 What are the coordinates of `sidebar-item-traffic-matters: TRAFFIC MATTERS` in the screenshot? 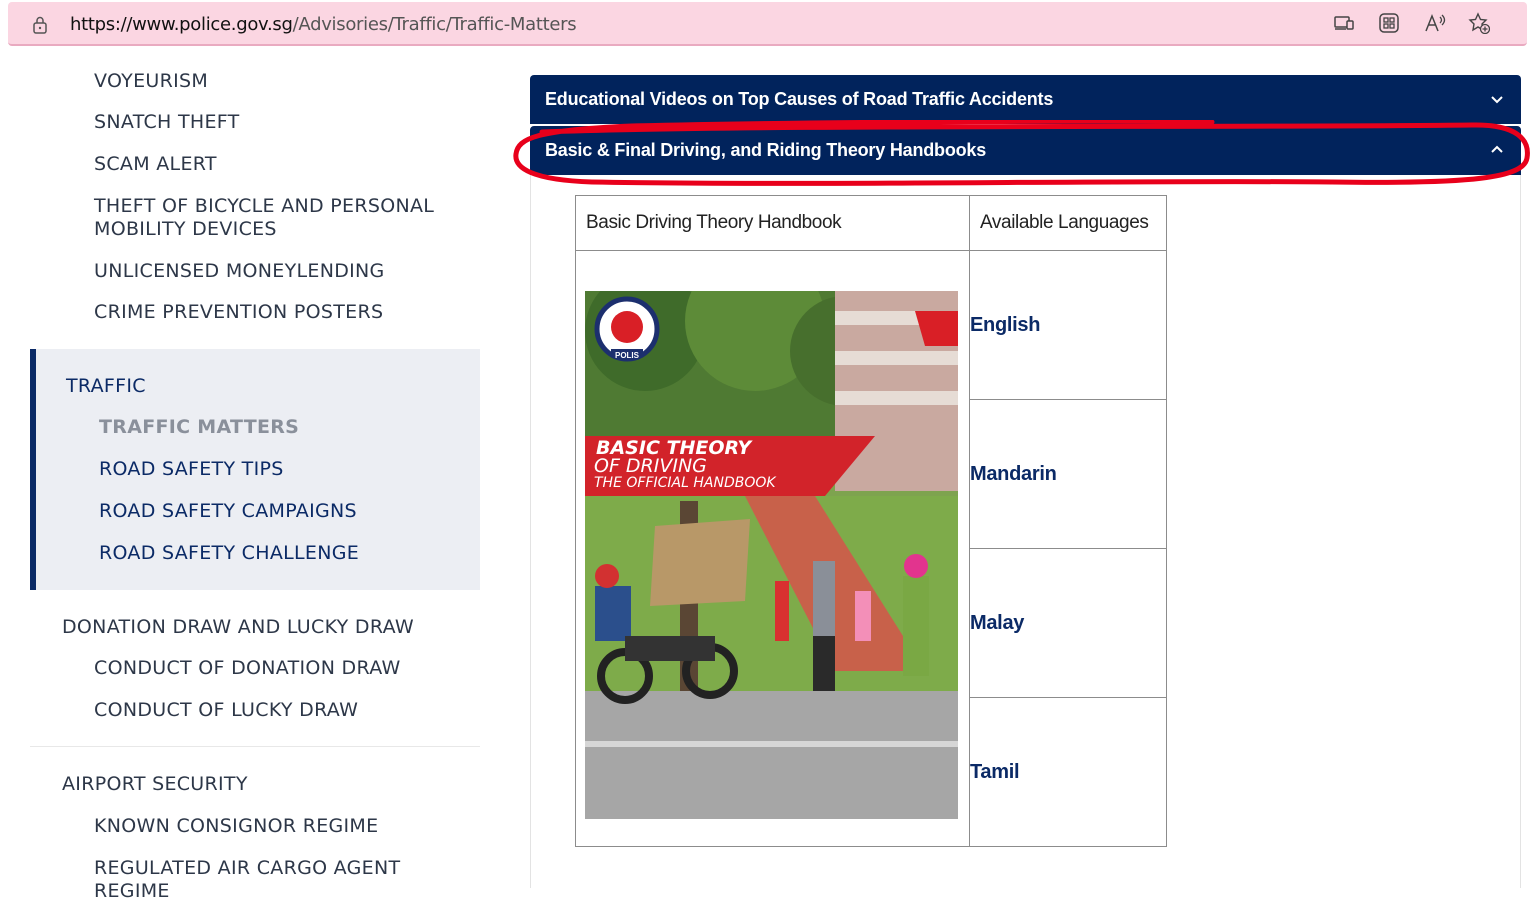 It's located at (199, 427).